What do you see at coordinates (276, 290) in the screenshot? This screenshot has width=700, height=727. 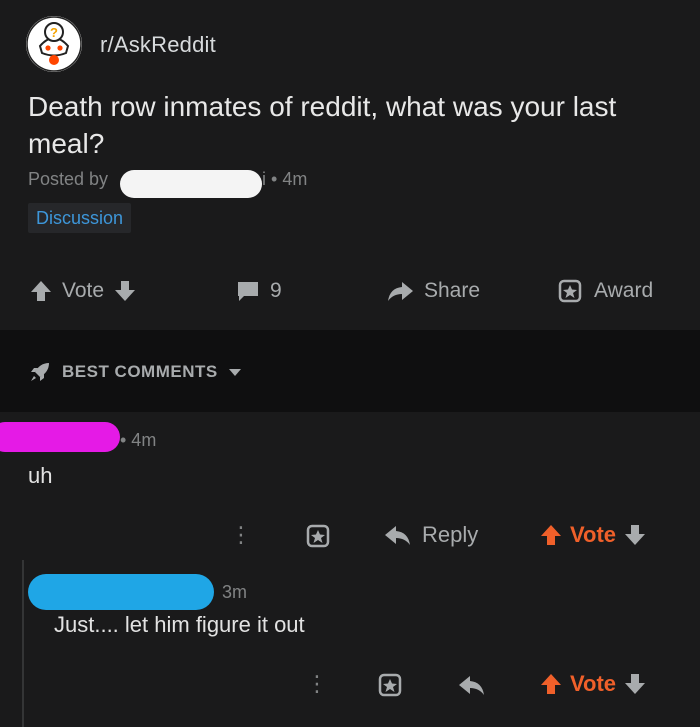 I see `comment-count: 9` at bounding box center [276, 290].